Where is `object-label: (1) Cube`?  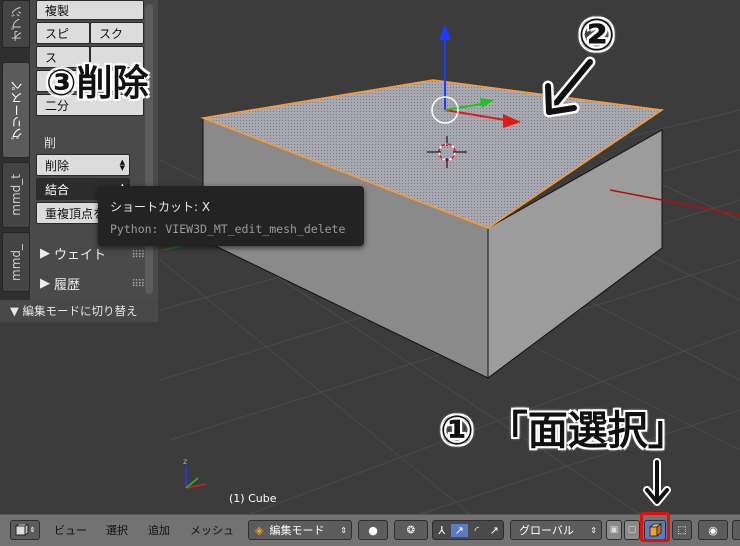 object-label: (1) Cube is located at coordinates (253, 498).